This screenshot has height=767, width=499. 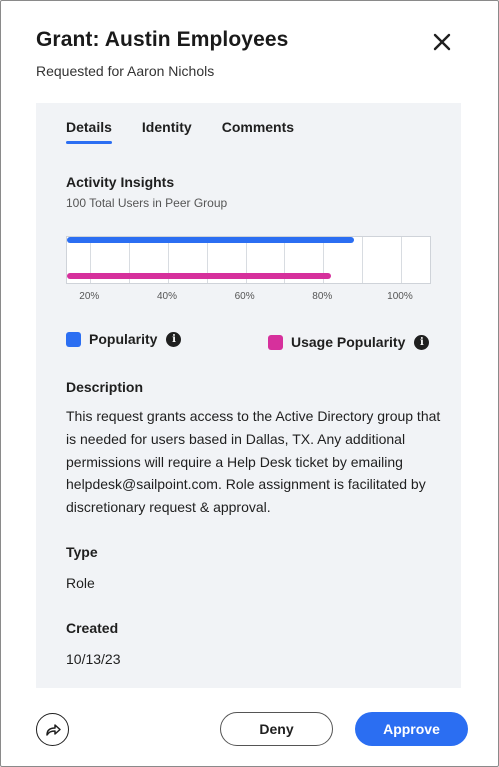 I want to click on popularity-label: Popularity, so click(x=123, y=339).